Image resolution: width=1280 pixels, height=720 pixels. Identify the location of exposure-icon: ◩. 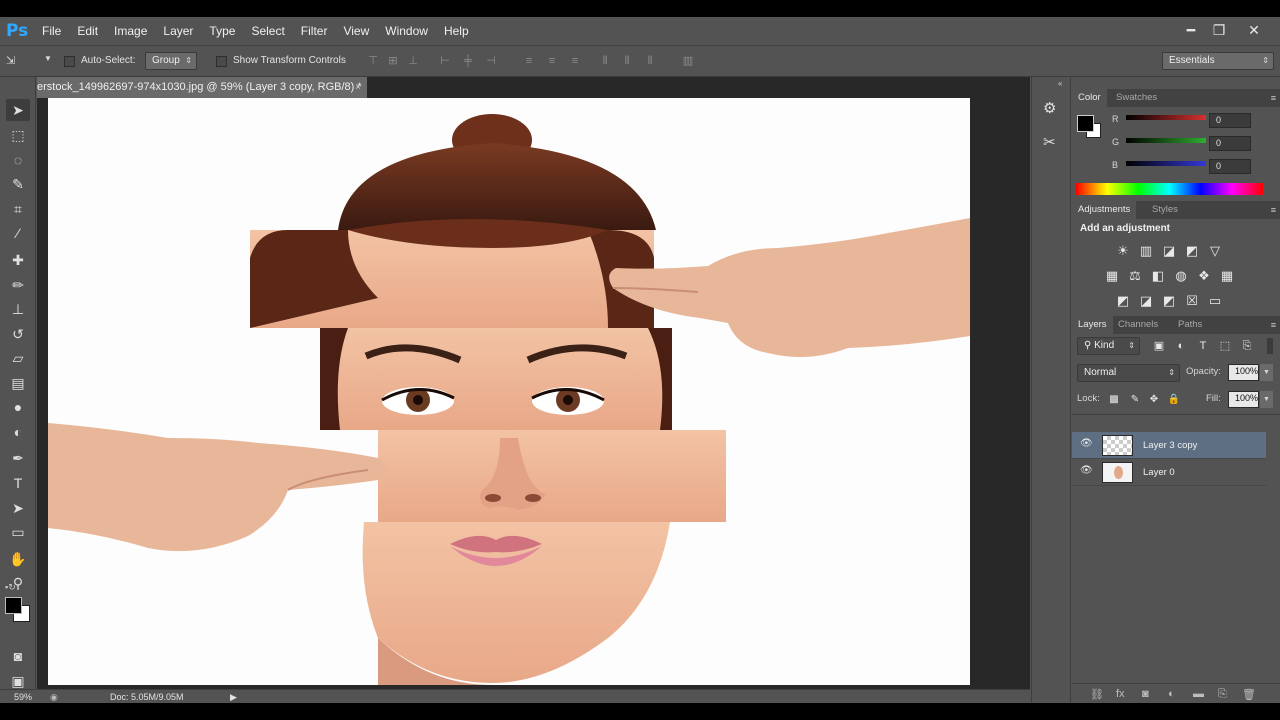
(1192, 251).